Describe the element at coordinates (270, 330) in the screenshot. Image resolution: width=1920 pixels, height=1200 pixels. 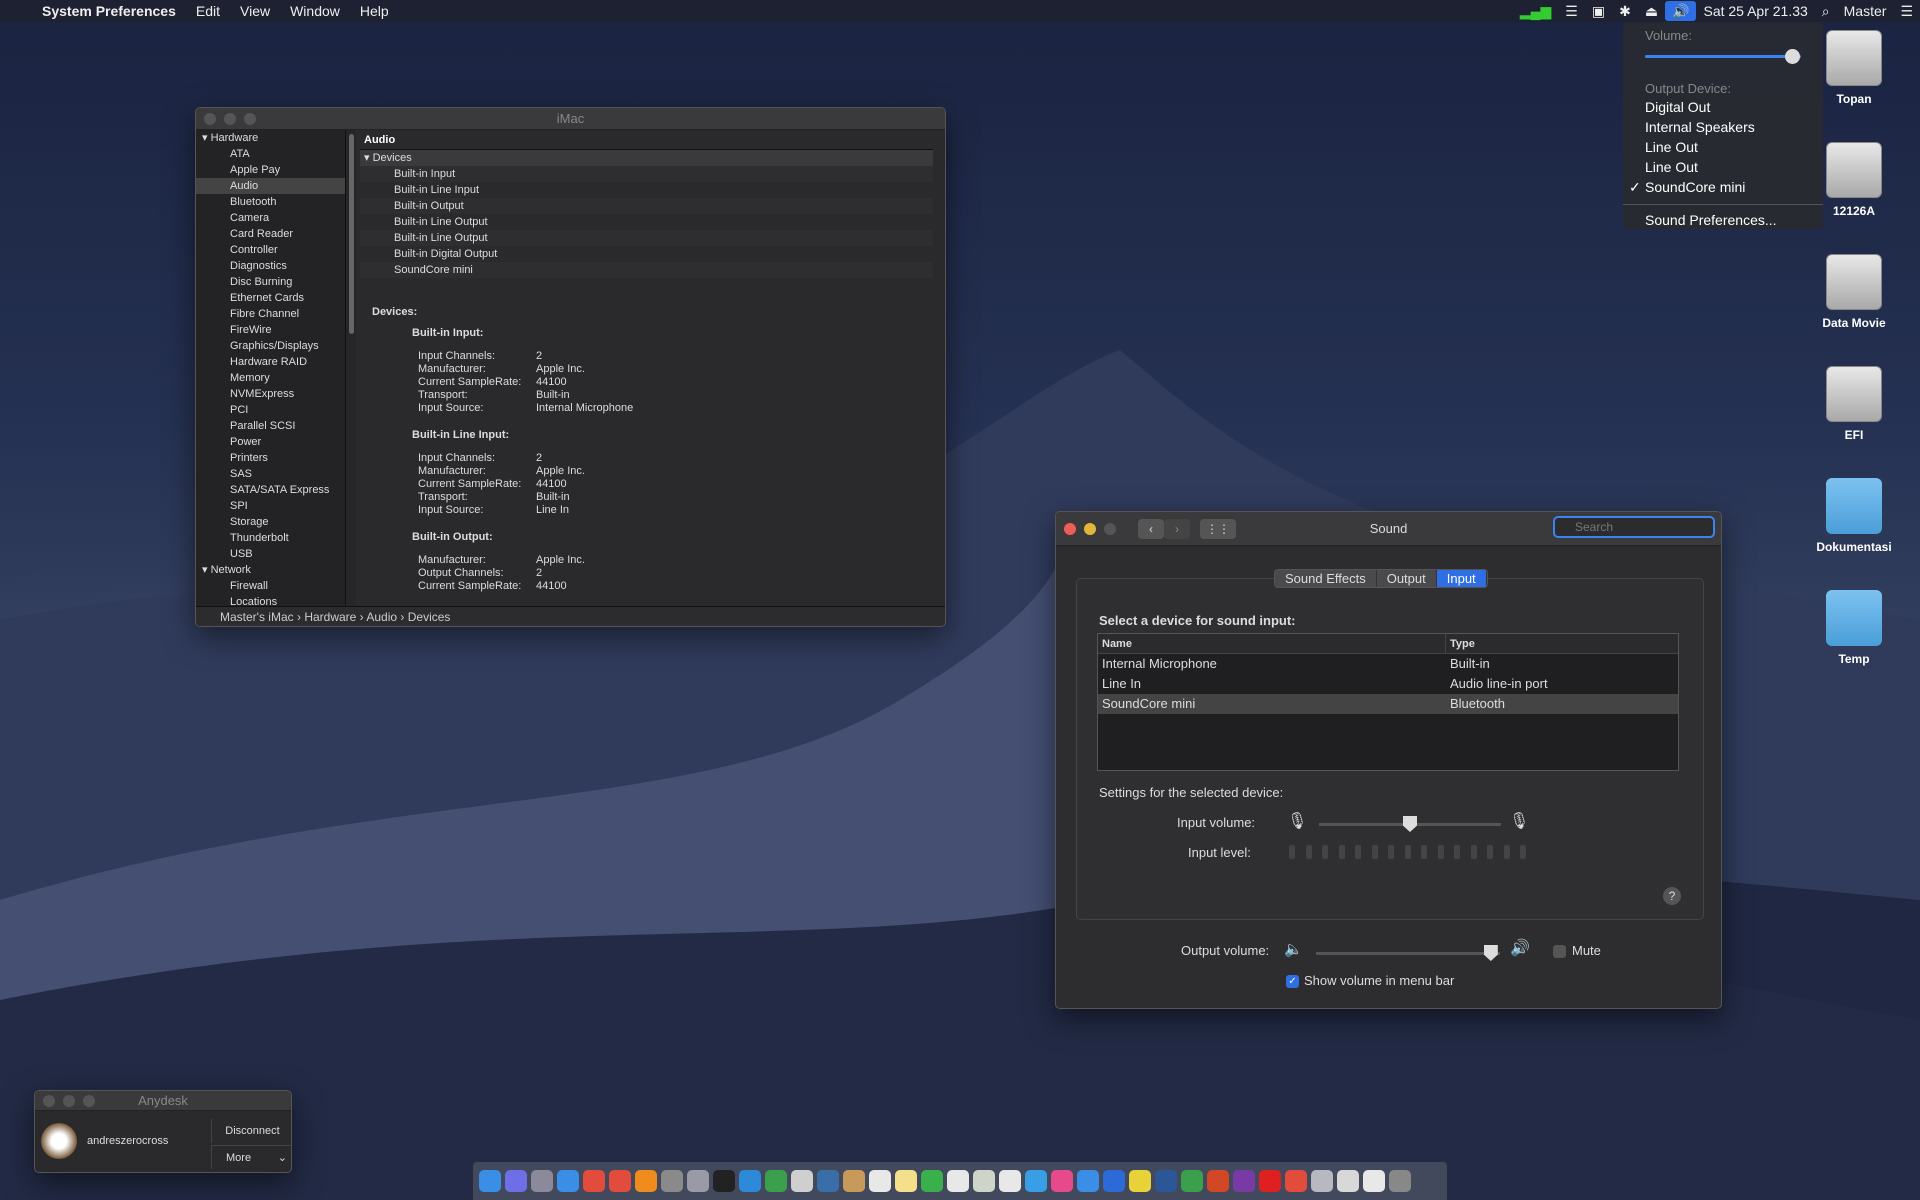
I see `sidebar-item: FireWire` at that location.